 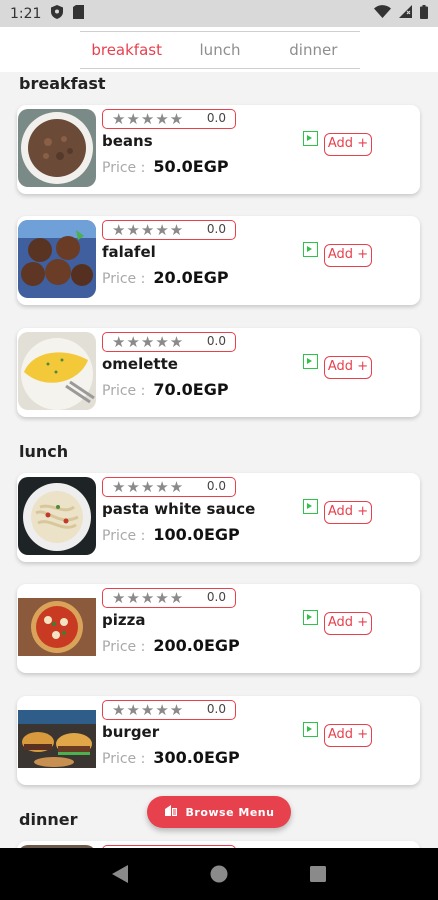 I want to click on burger-image, so click(x=57, y=739).